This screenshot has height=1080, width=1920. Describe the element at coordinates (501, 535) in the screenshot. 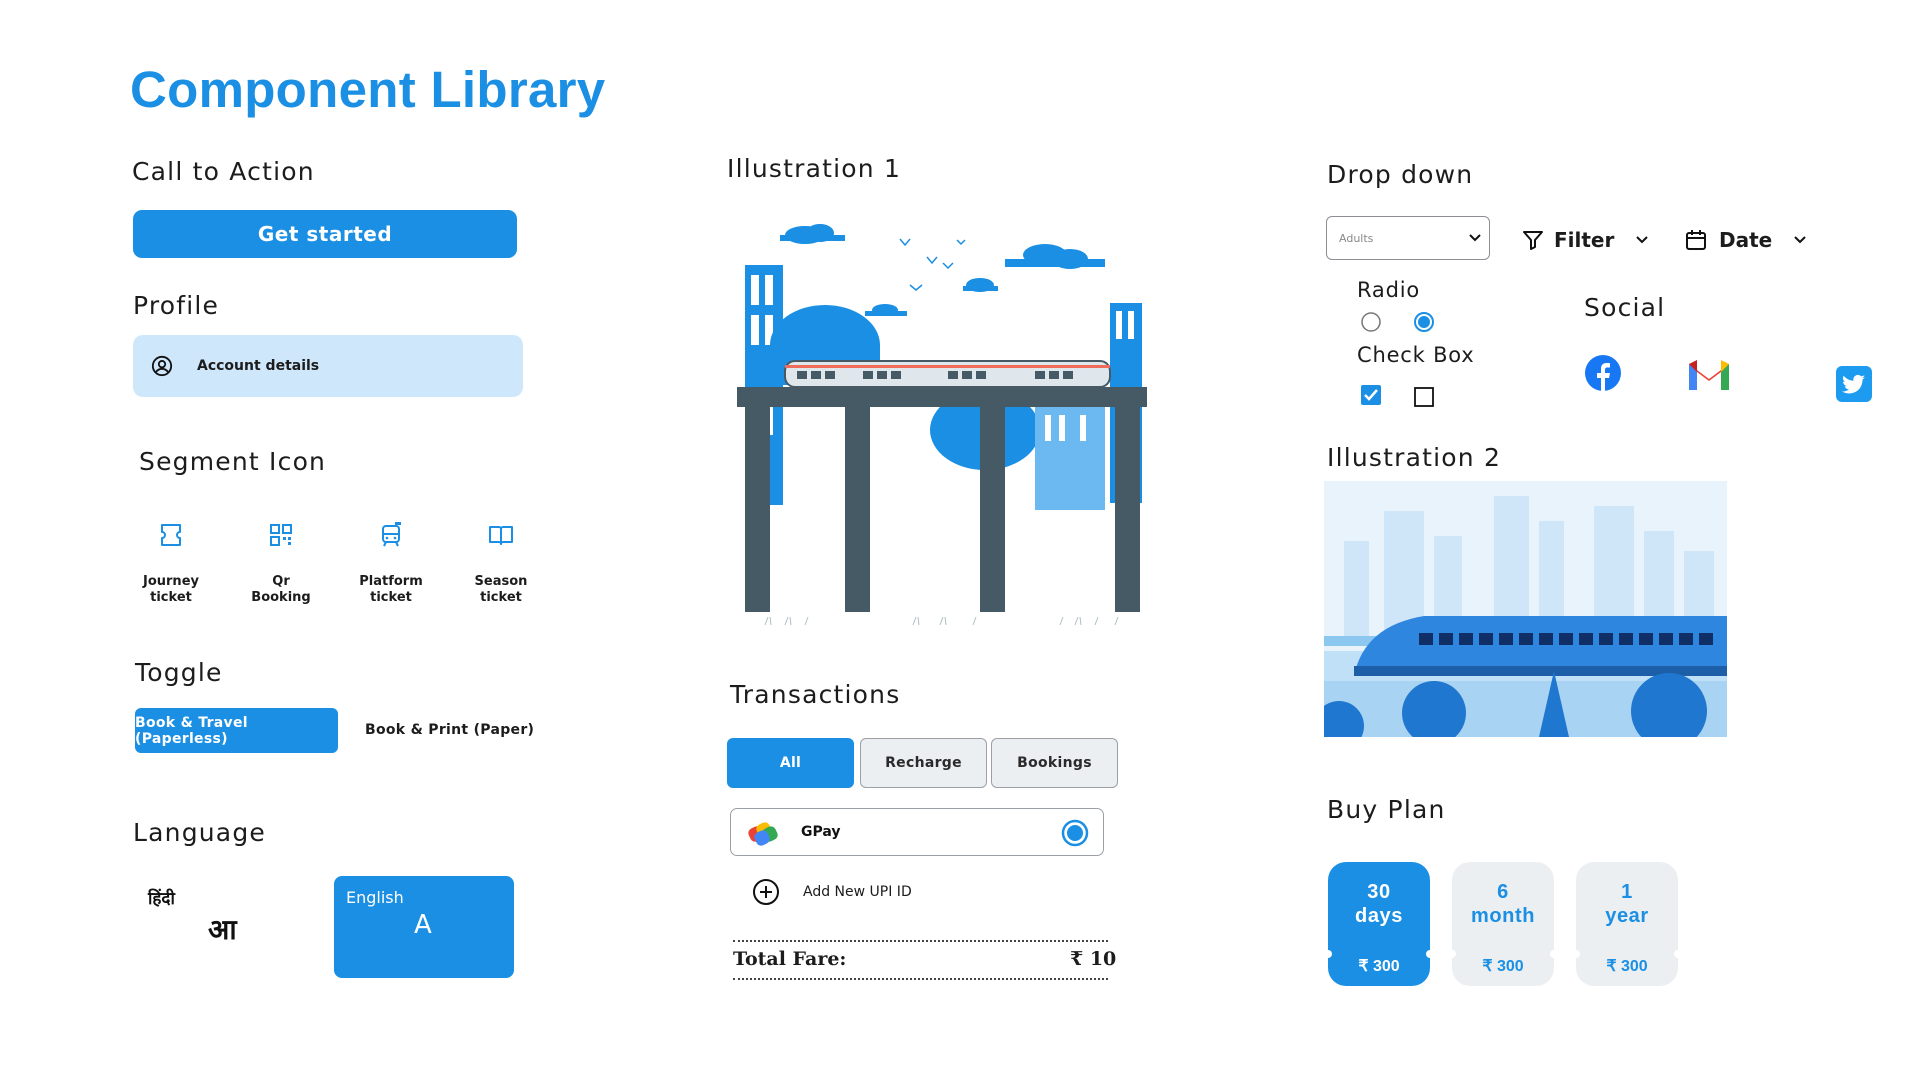

I see `book-icon` at that location.